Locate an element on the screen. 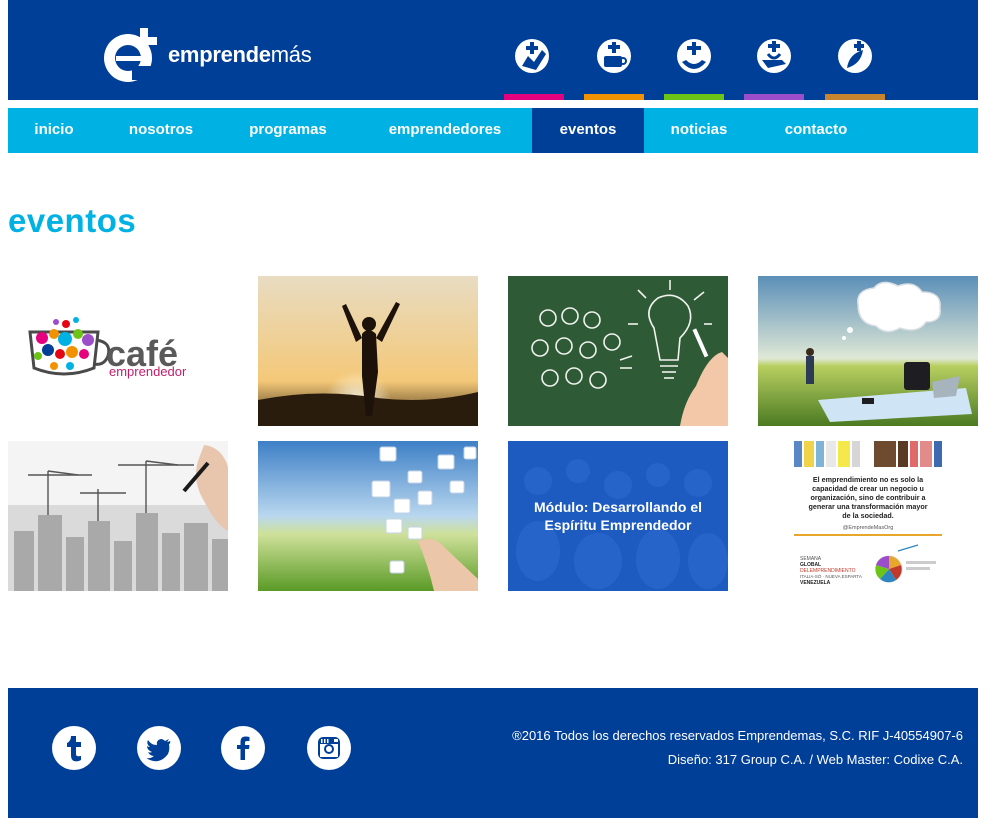 This screenshot has height=818, width=987. event-tile-businessman-field is located at coordinates (868, 351).